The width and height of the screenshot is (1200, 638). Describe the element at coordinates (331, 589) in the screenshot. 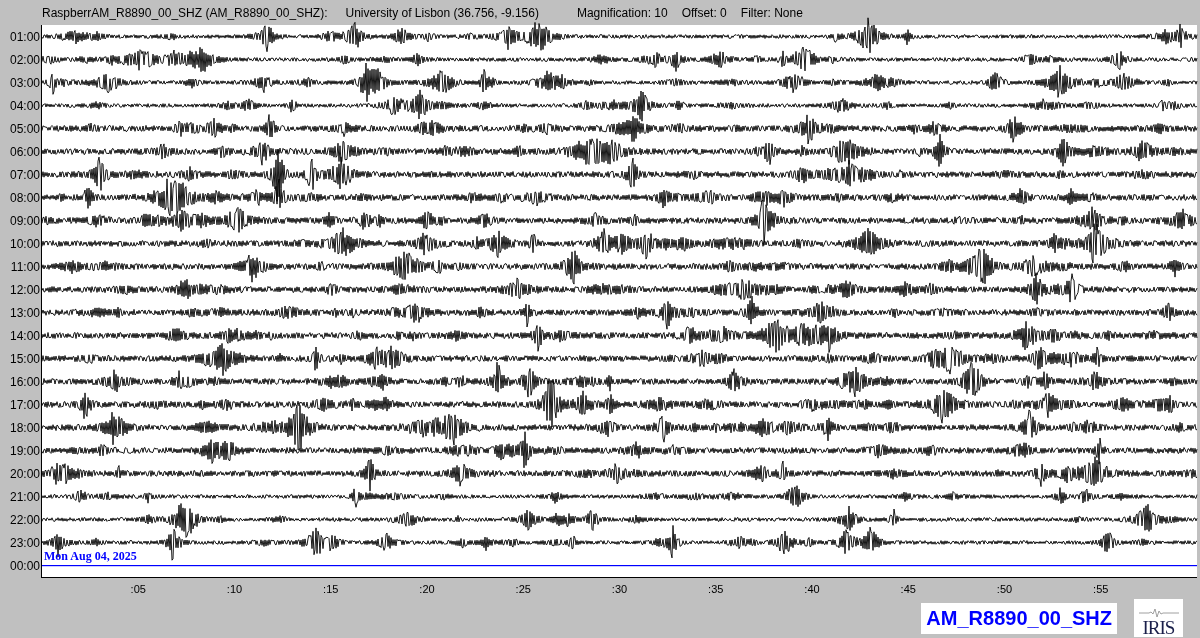

I see `minute-tick-label: :15` at that location.